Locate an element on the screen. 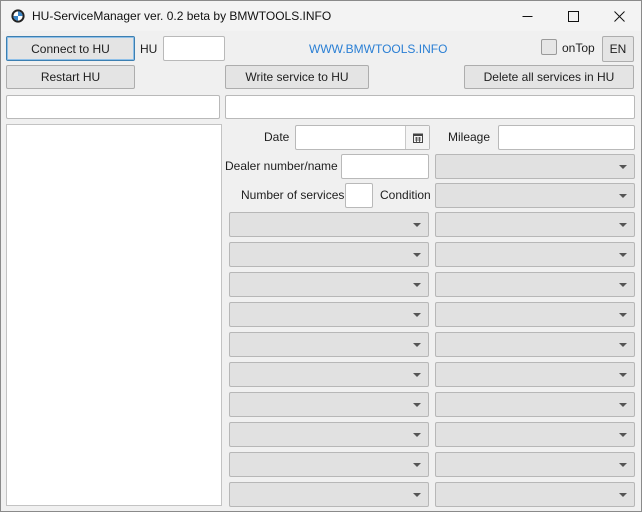  dealer-right-dropdown is located at coordinates (535, 166).